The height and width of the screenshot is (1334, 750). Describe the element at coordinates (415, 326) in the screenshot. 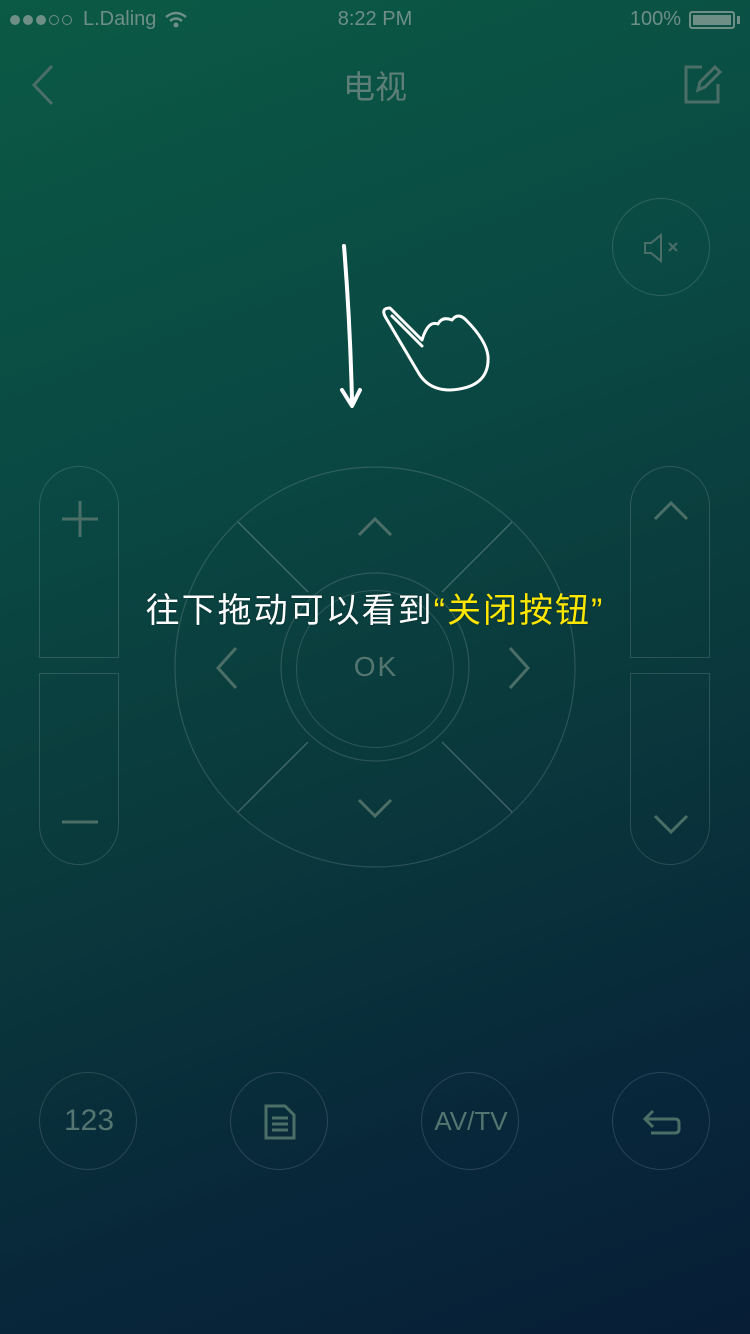

I see `swipe-down-gesture-icon` at that location.